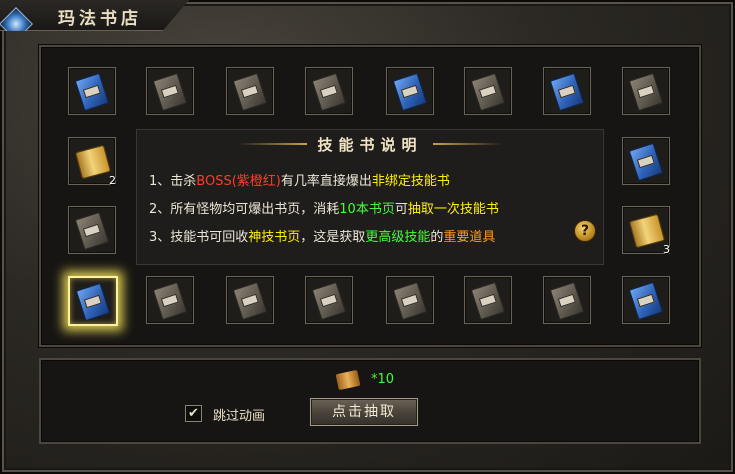 The height and width of the screenshot is (474, 735). I want to click on important-item-text: 重要道具, so click(469, 237).